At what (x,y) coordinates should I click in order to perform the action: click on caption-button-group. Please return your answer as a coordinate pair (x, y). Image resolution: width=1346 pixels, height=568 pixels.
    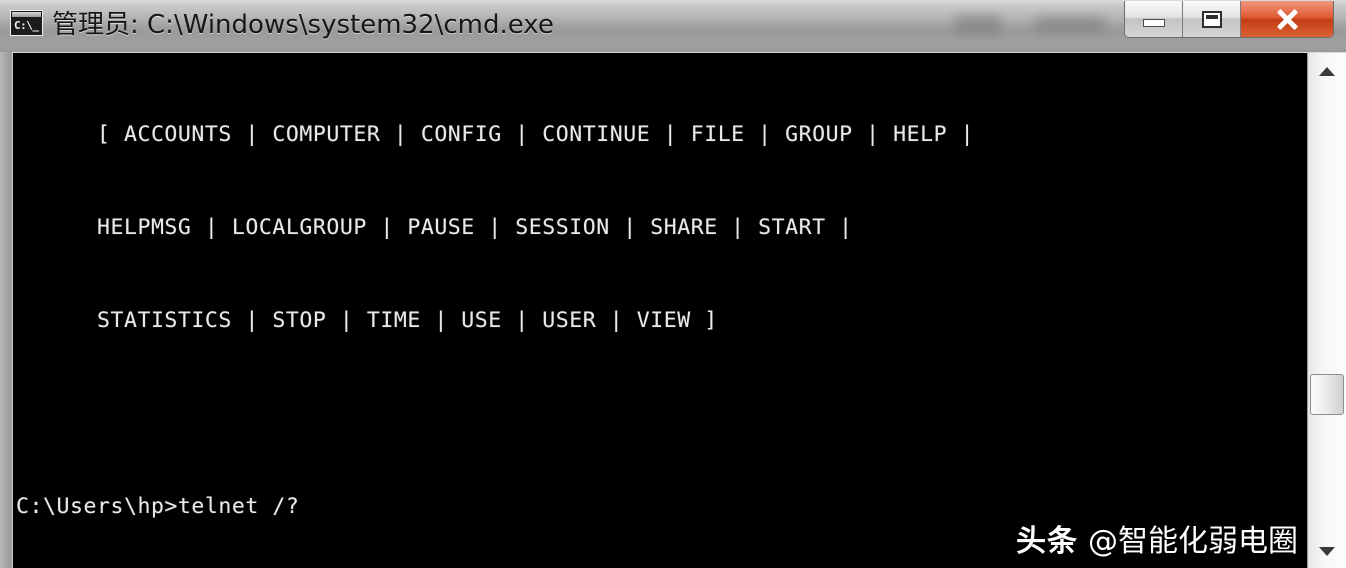
    Looking at the image, I should click on (1229, 19).